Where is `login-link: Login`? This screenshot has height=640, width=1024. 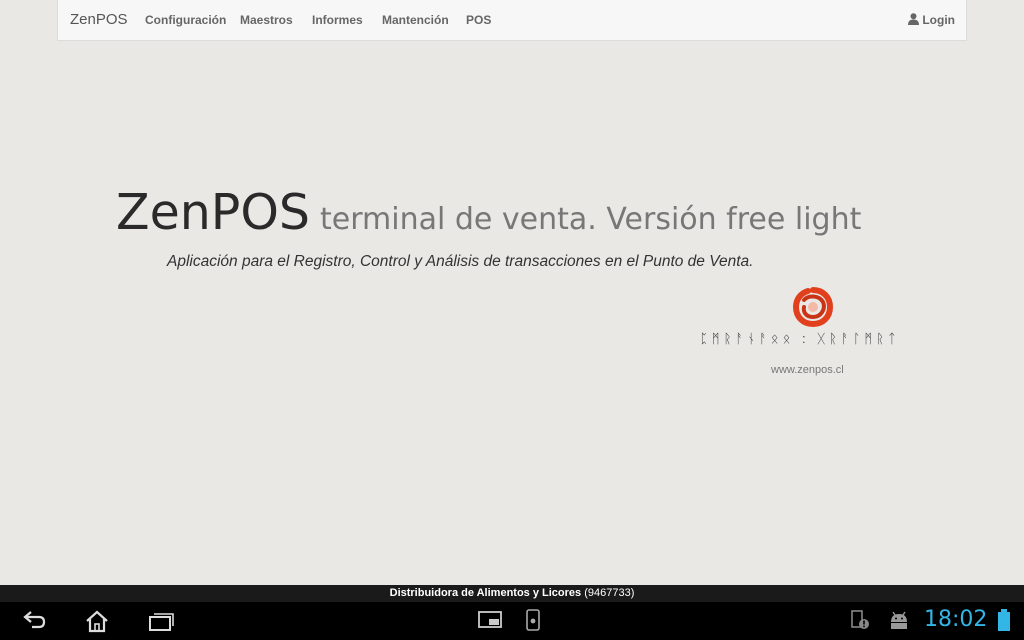
login-link: Login is located at coordinates (931, 20).